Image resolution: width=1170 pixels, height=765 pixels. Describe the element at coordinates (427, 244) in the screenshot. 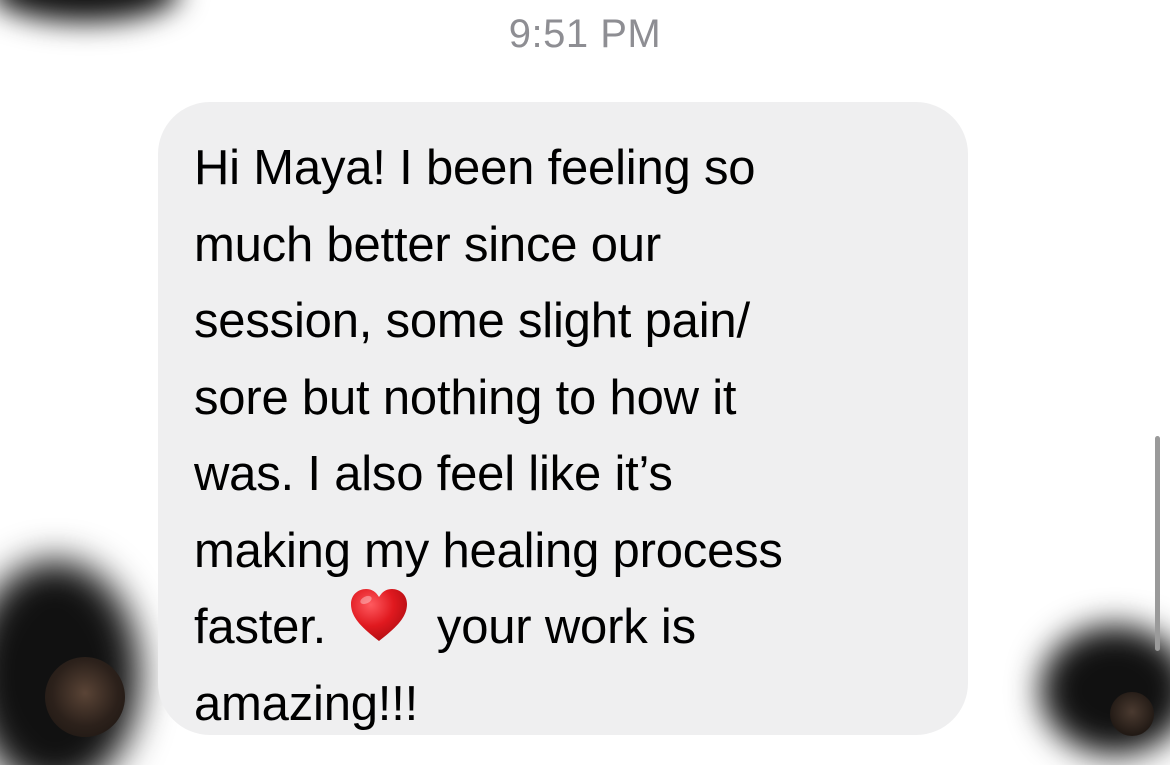

I see `message-line: much better since our` at that location.